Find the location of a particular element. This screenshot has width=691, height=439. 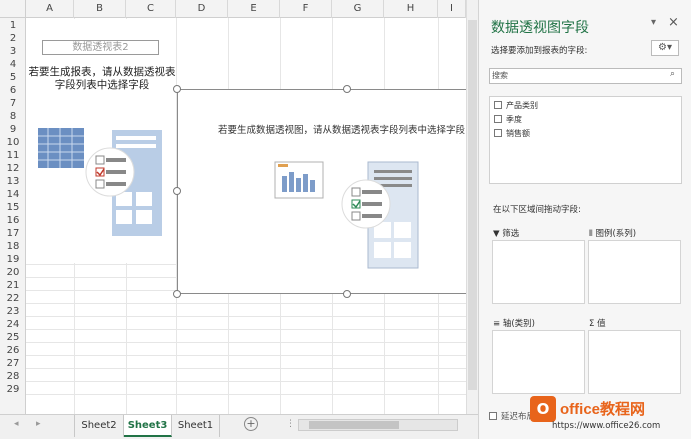

row-header: 24 is located at coordinates (13, 325).